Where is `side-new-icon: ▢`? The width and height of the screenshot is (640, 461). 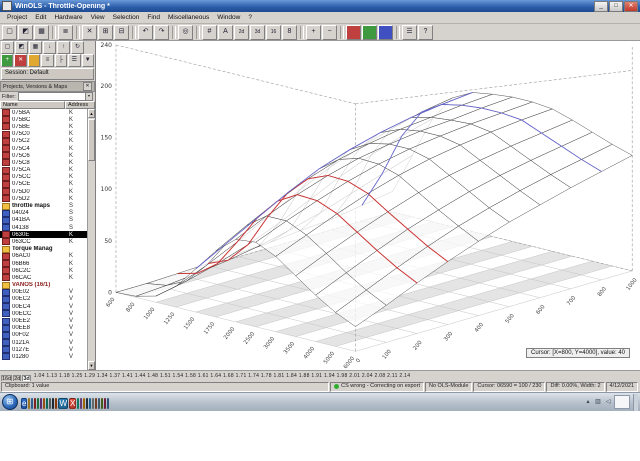
side-new-icon: ▢ is located at coordinates (7, 47).